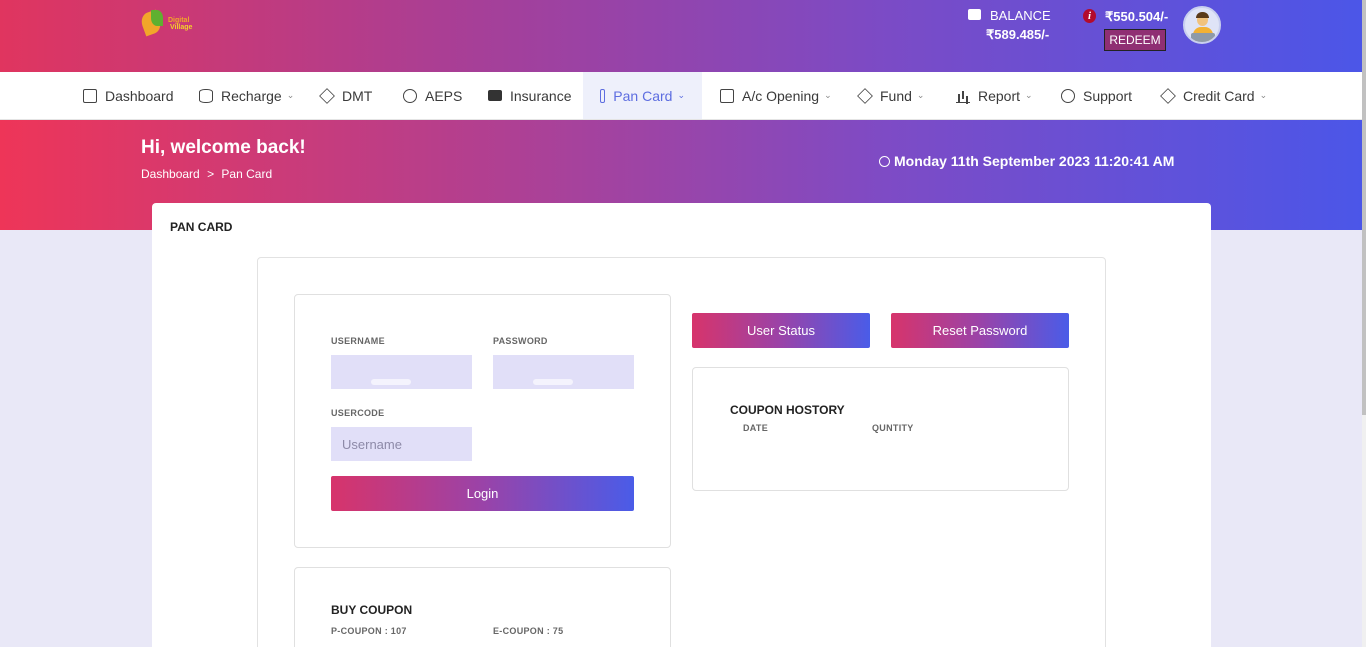  Describe the element at coordinates (357, 95) in the screenshot. I see `nav-label: DMT` at that location.